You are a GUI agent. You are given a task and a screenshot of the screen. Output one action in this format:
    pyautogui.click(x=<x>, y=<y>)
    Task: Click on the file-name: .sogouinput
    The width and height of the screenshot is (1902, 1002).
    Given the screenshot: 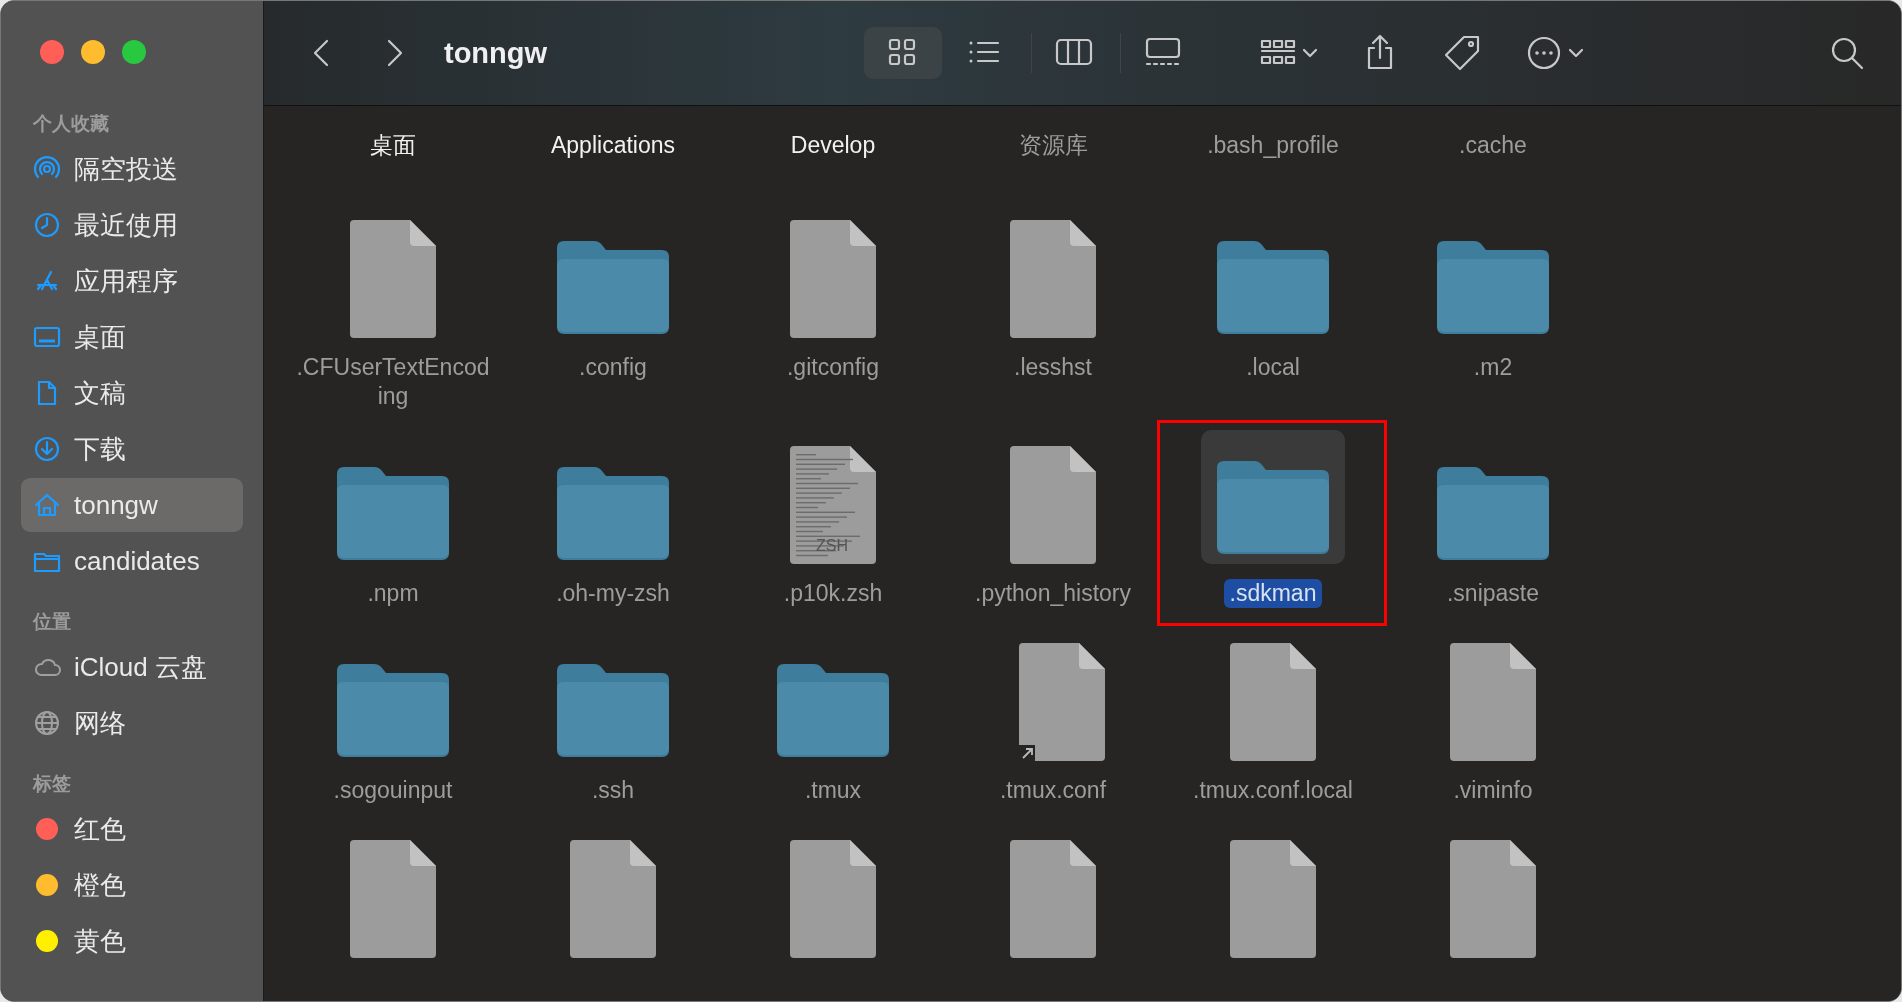 What is the action you would take?
    pyautogui.click(x=393, y=790)
    